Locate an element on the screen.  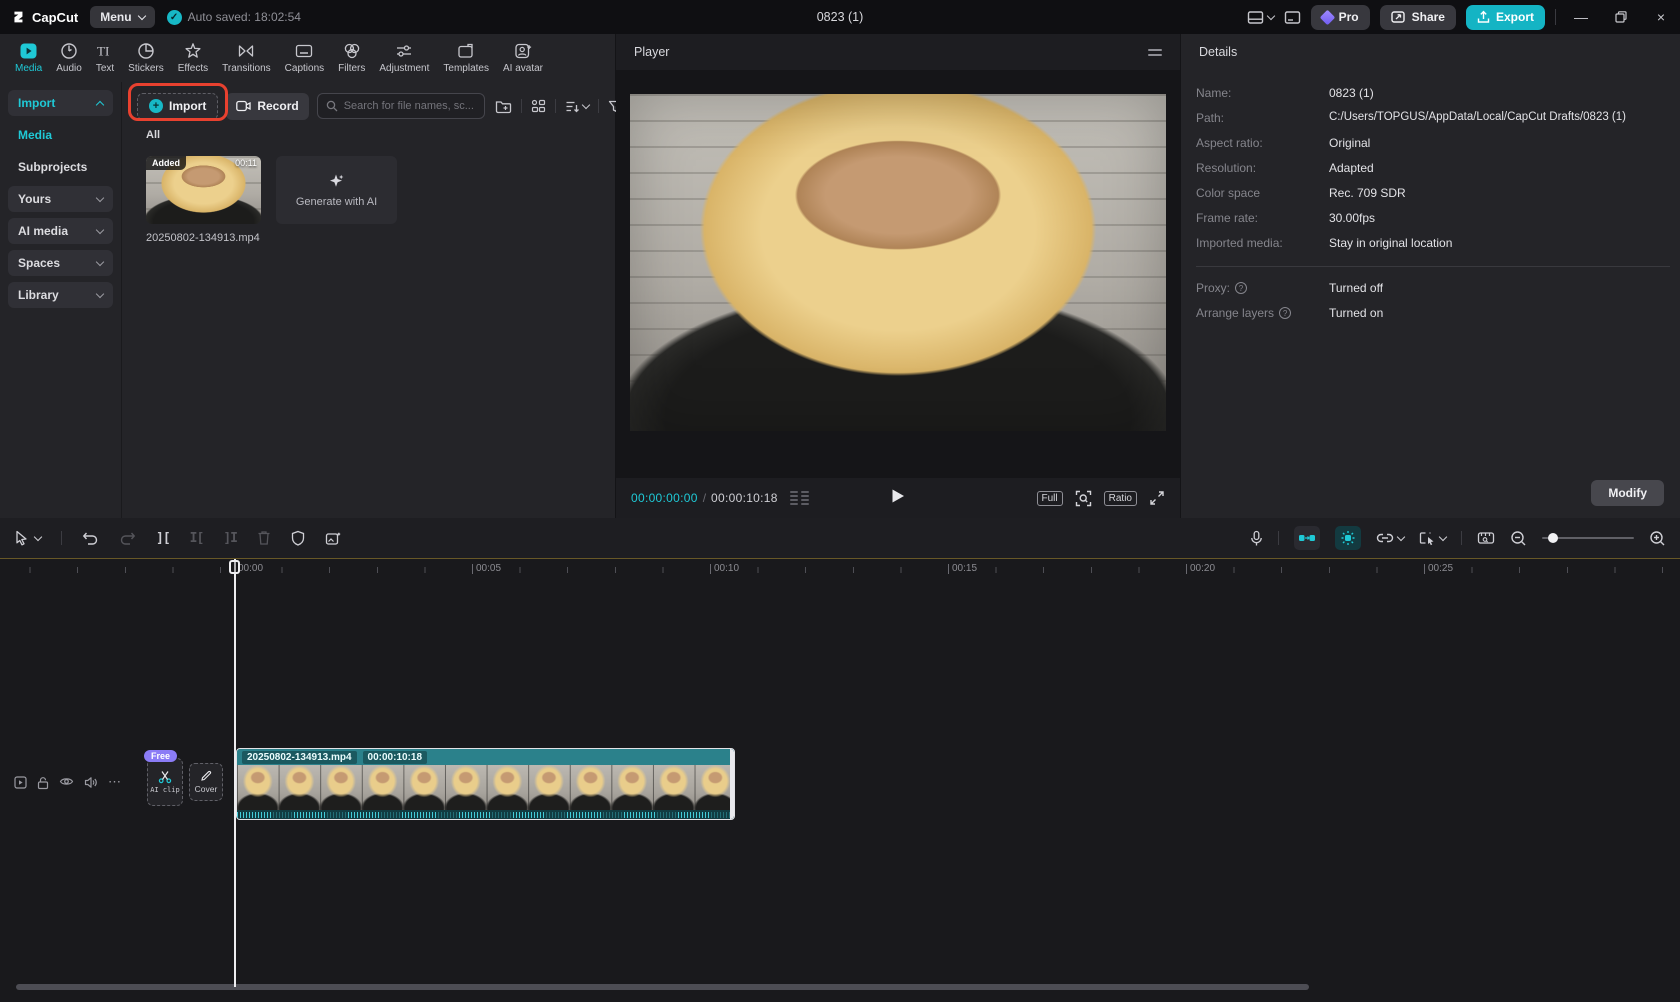
grid-view-icon is located at coordinates (538, 106).